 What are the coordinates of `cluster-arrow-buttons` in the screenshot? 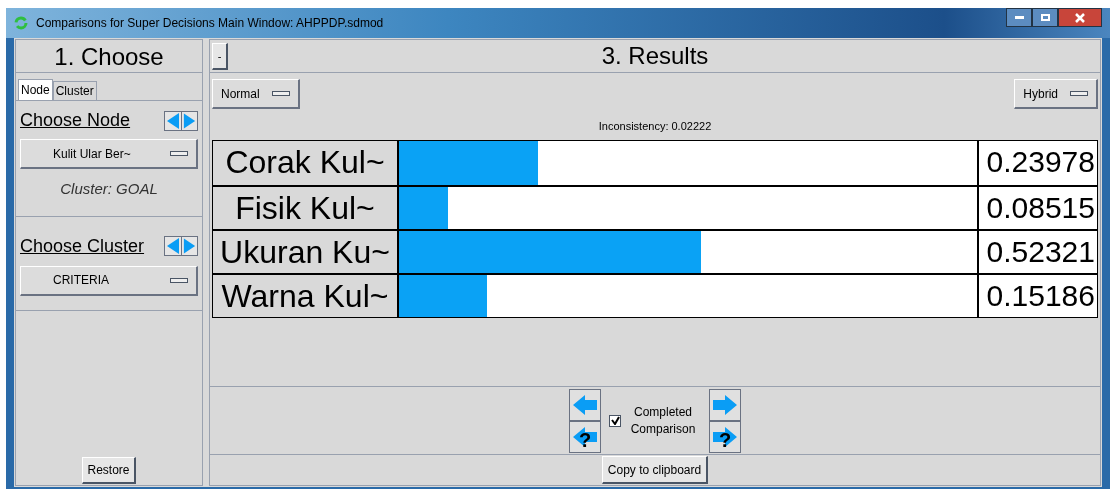 It's located at (181, 246).